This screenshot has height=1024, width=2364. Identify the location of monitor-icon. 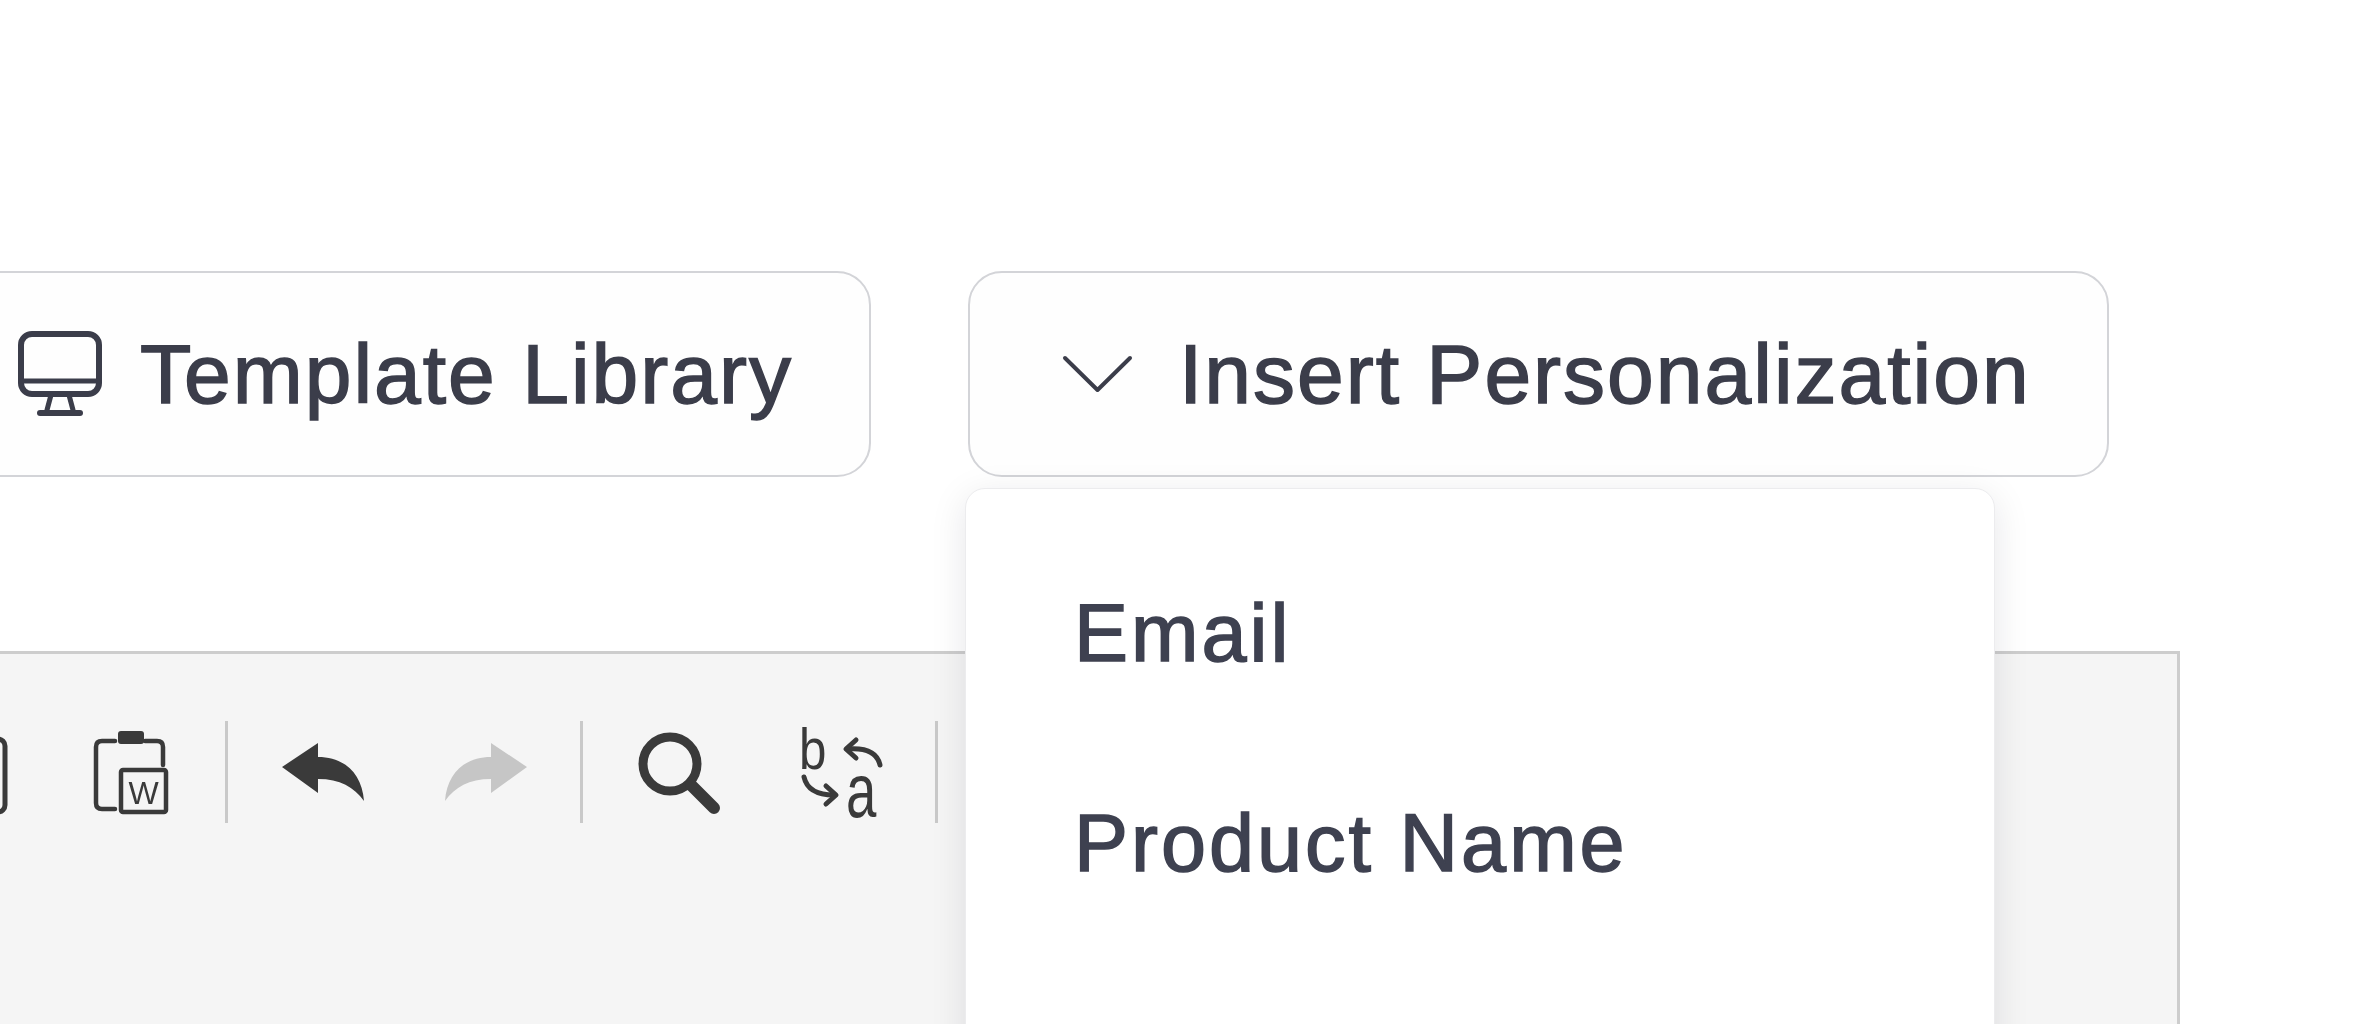
(60, 374).